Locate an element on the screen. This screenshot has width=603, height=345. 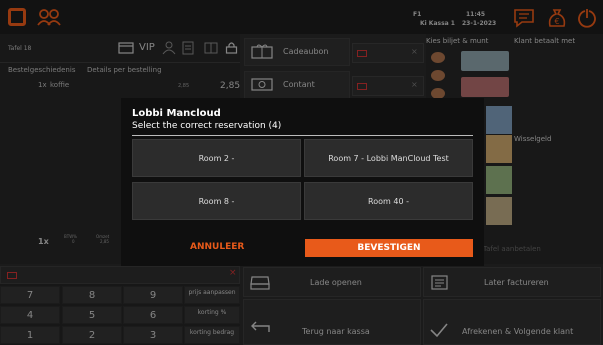
reservation-option: Room 40 - is located at coordinates (388, 201).